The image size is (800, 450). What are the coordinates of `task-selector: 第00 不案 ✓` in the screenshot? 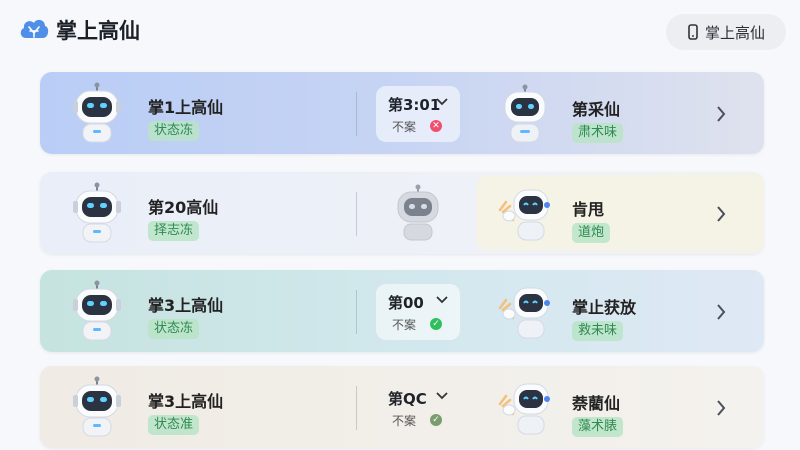 It's located at (418, 312).